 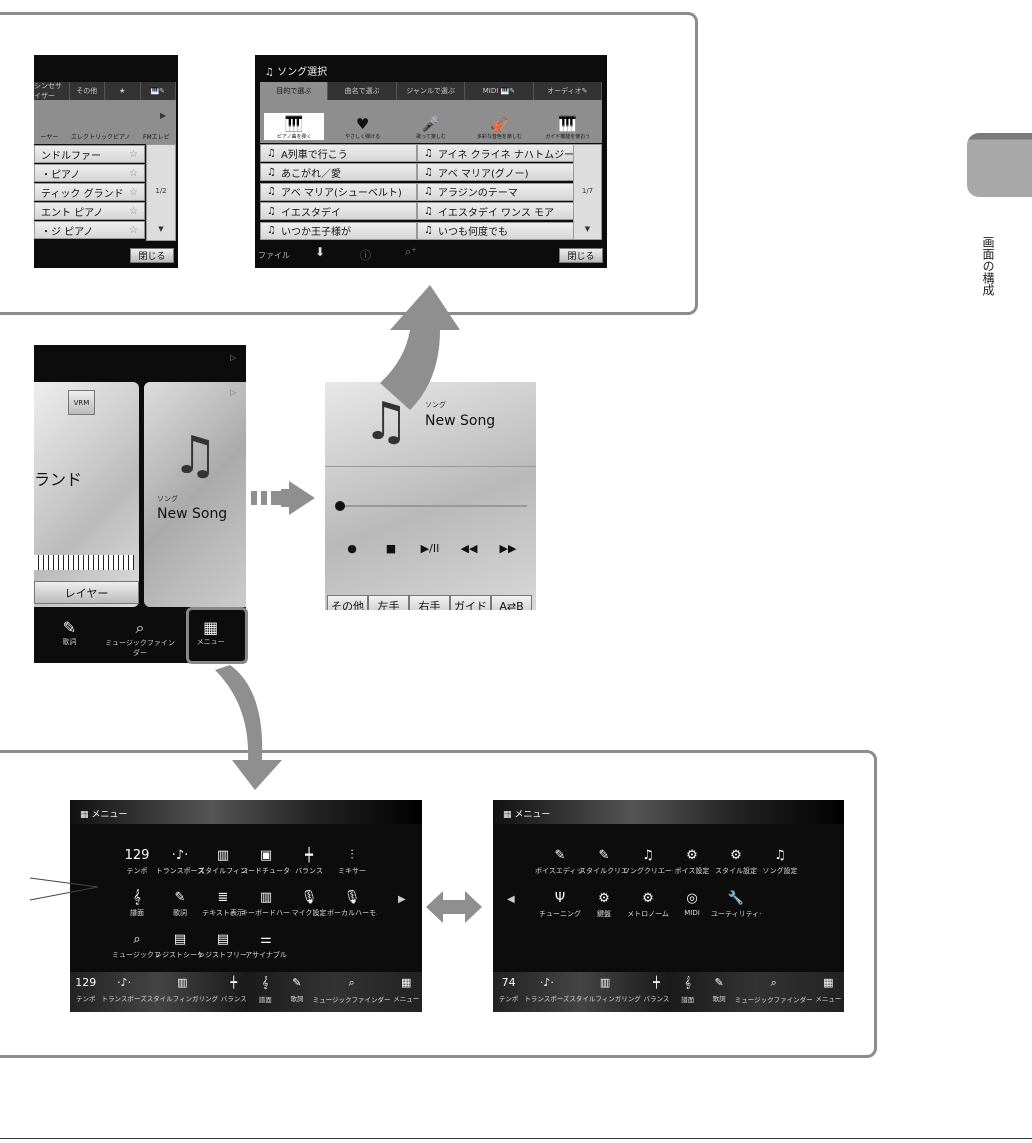 What do you see at coordinates (64, 889) in the screenshot?
I see `callout-pointer` at bounding box center [64, 889].